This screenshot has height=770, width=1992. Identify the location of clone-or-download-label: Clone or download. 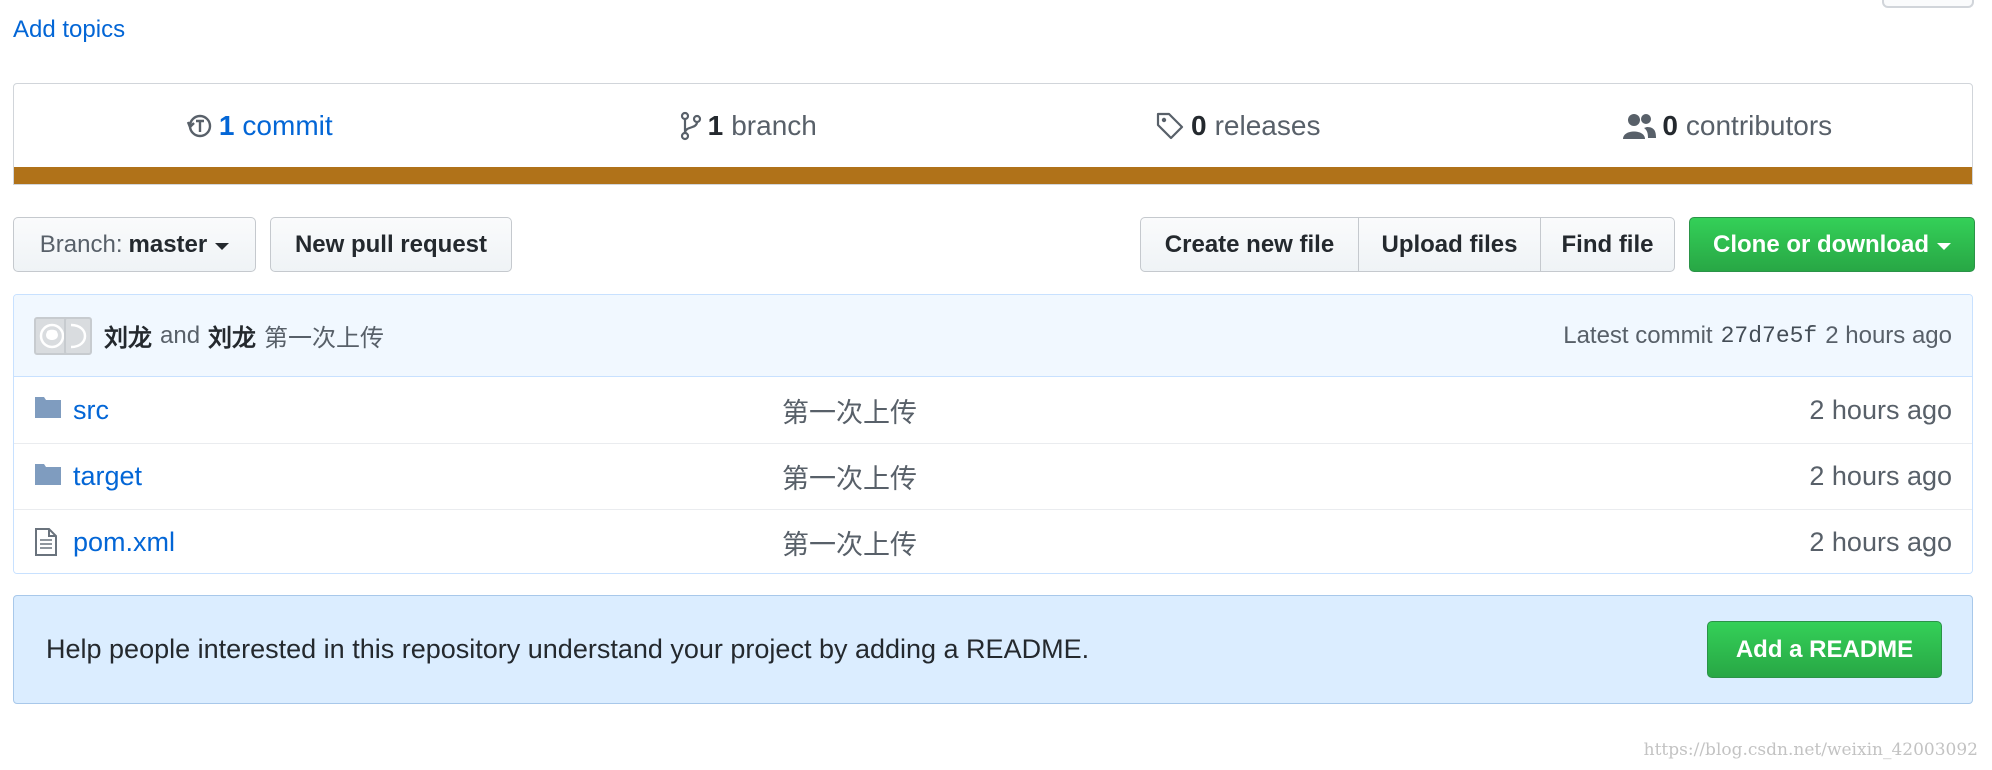
(1821, 244).